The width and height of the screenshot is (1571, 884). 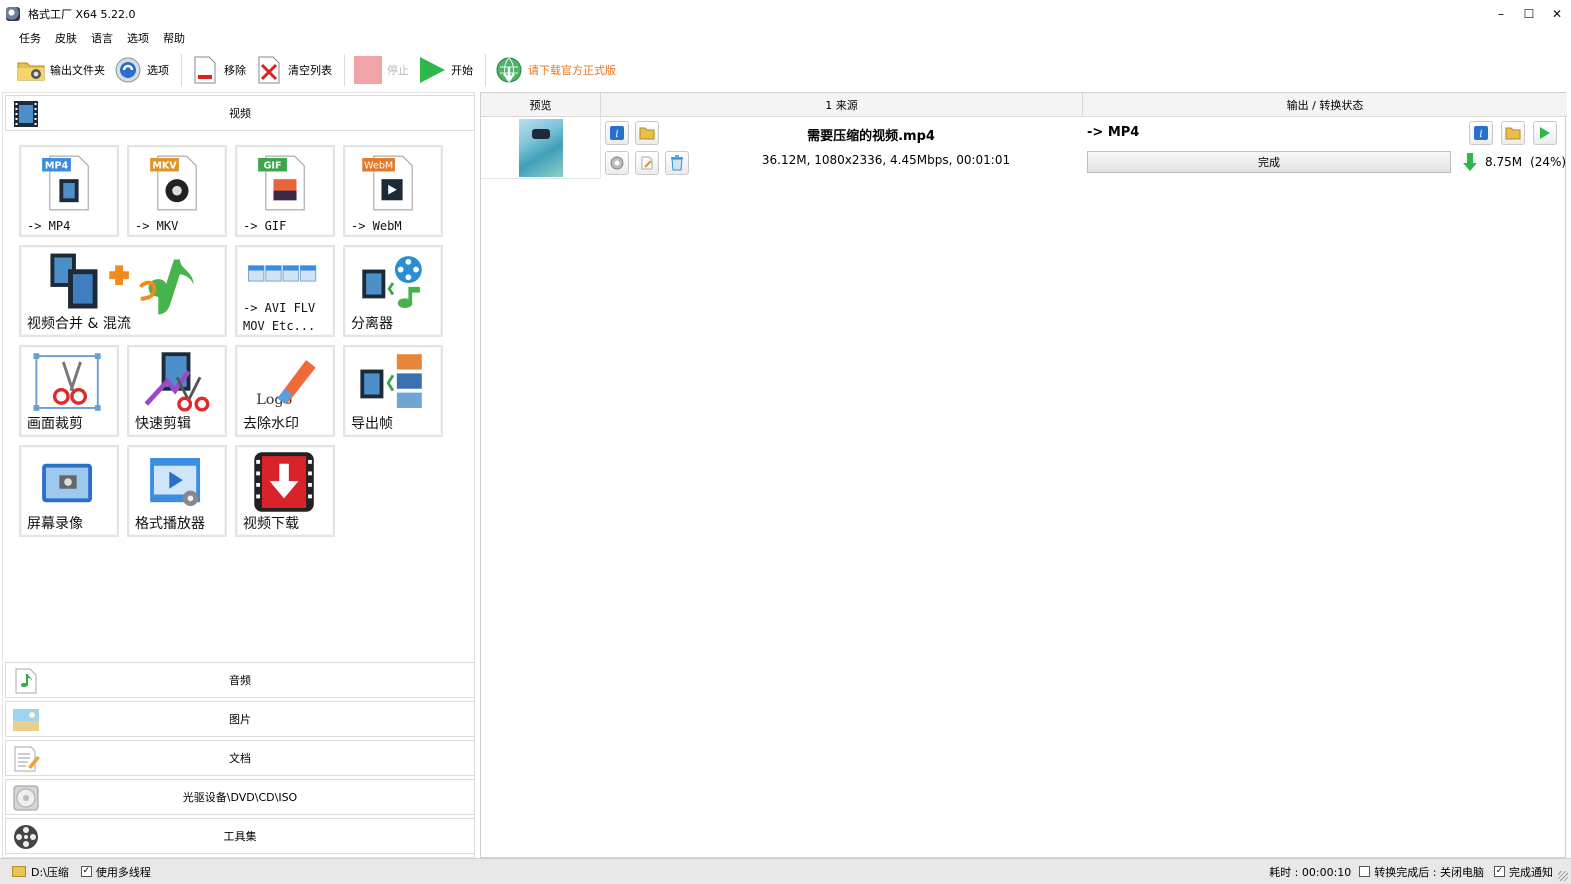 I want to click on menu-skin: 皮肤, so click(x=66, y=38).